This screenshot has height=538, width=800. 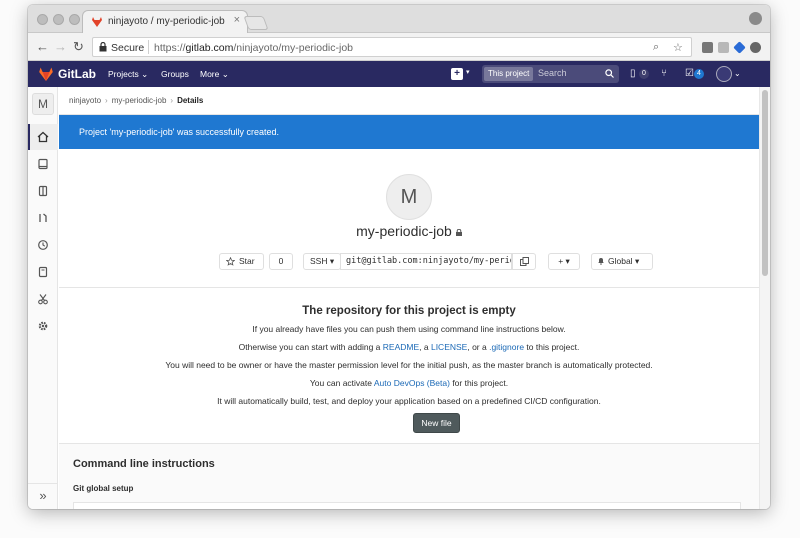 I want to click on search-box: This project Search, so click(x=550, y=74).